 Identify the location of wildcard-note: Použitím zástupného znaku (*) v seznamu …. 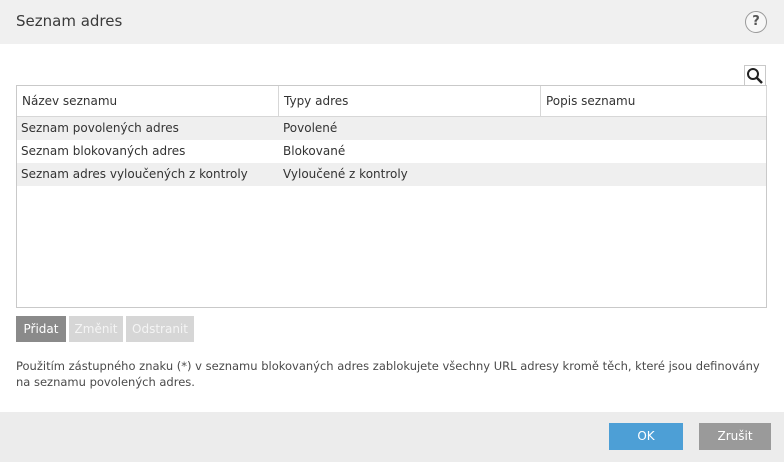
(388, 374).